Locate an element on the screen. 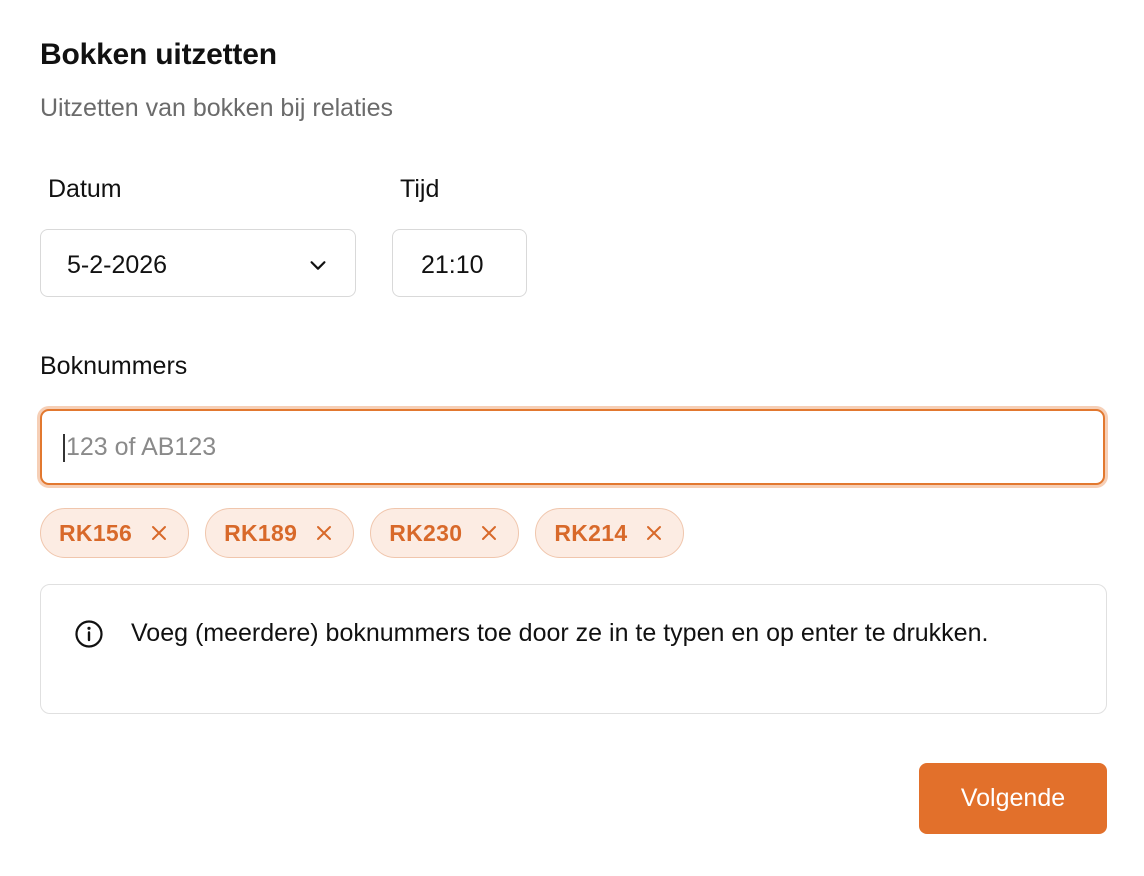 This screenshot has width=1144, height=876. date-select: 5-2-2026 is located at coordinates (198, 263).